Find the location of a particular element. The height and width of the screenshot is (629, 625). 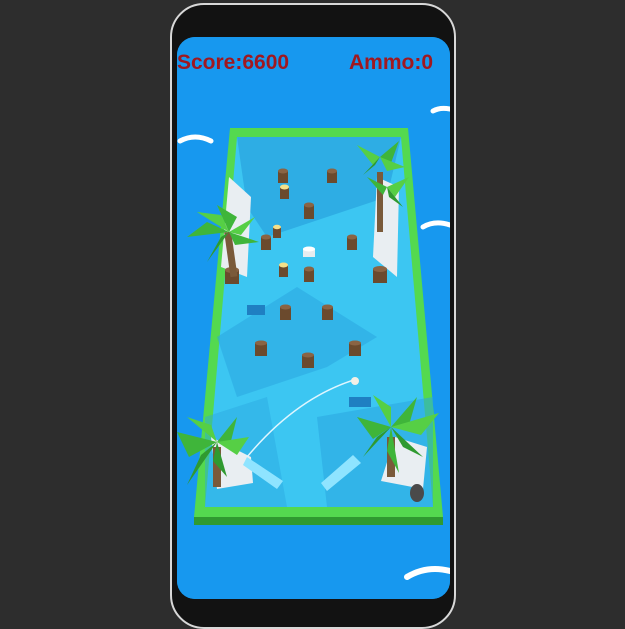

score-label: Score:6600 is located at coordinates (233, 62).